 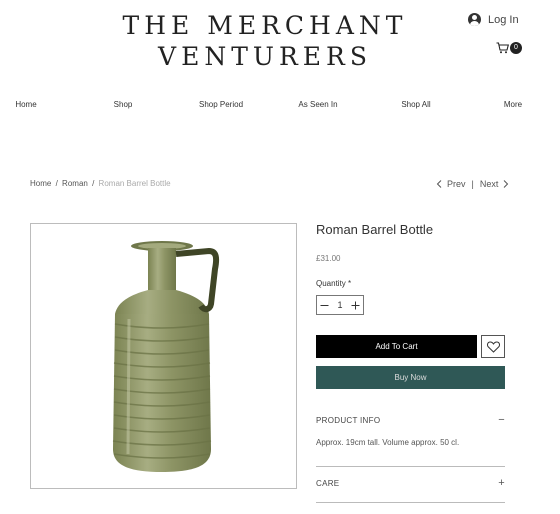 I want to click on glass-bottle-image, so click(x=166, y=356).